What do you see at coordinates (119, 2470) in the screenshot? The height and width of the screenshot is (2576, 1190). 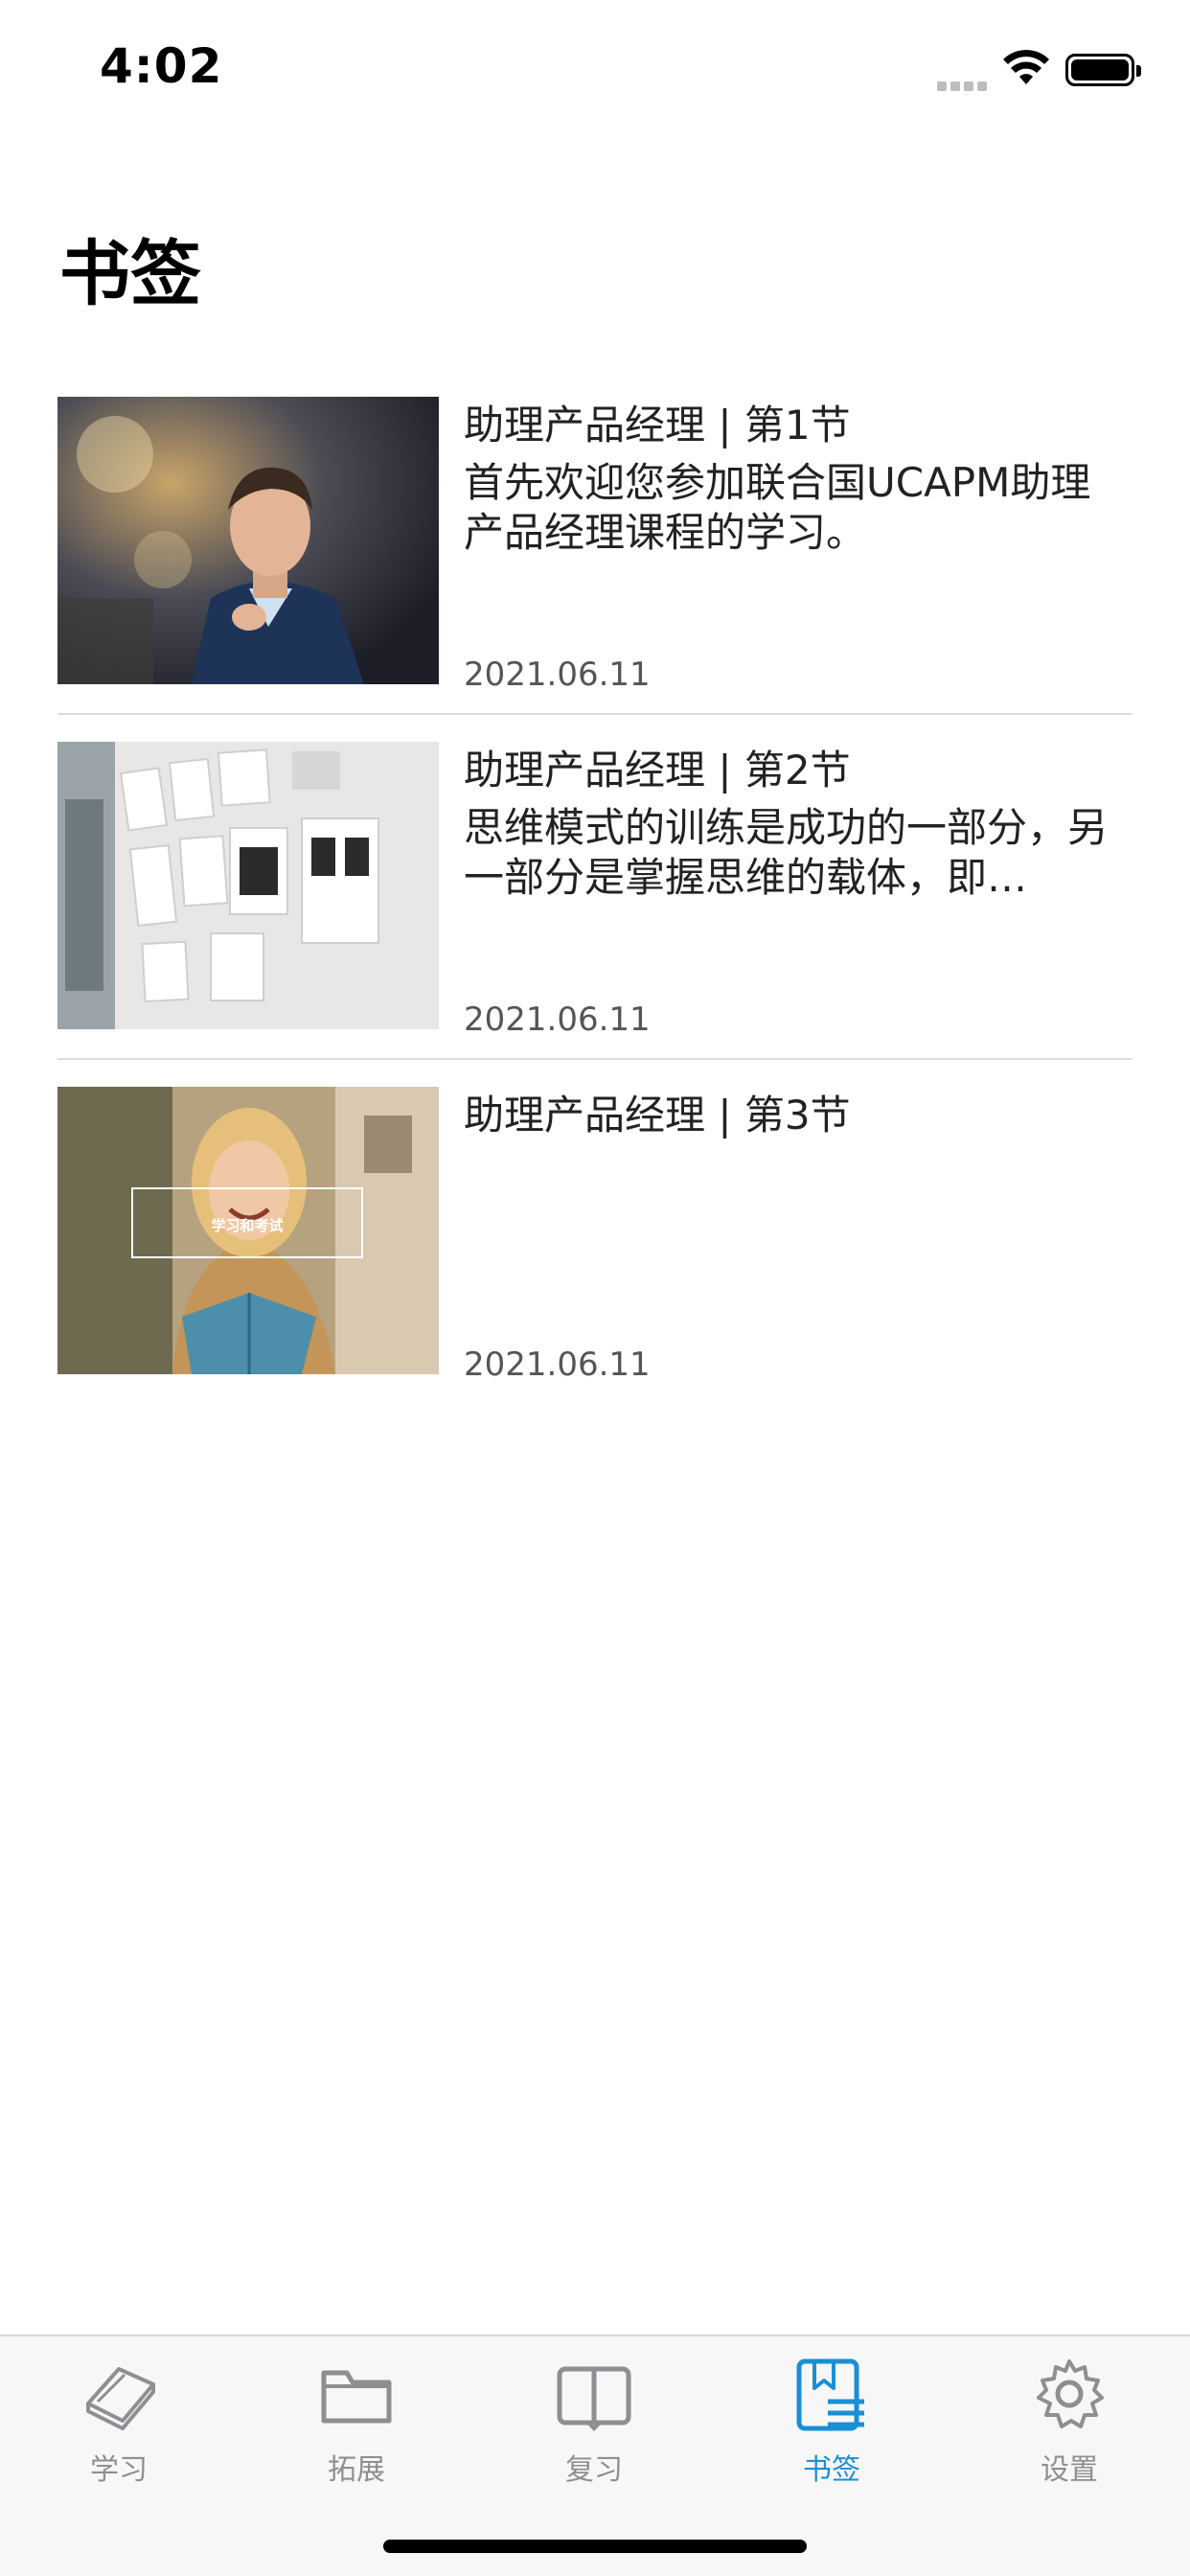 I see `tab-label: 学习` at bounding box center [119, 2470].